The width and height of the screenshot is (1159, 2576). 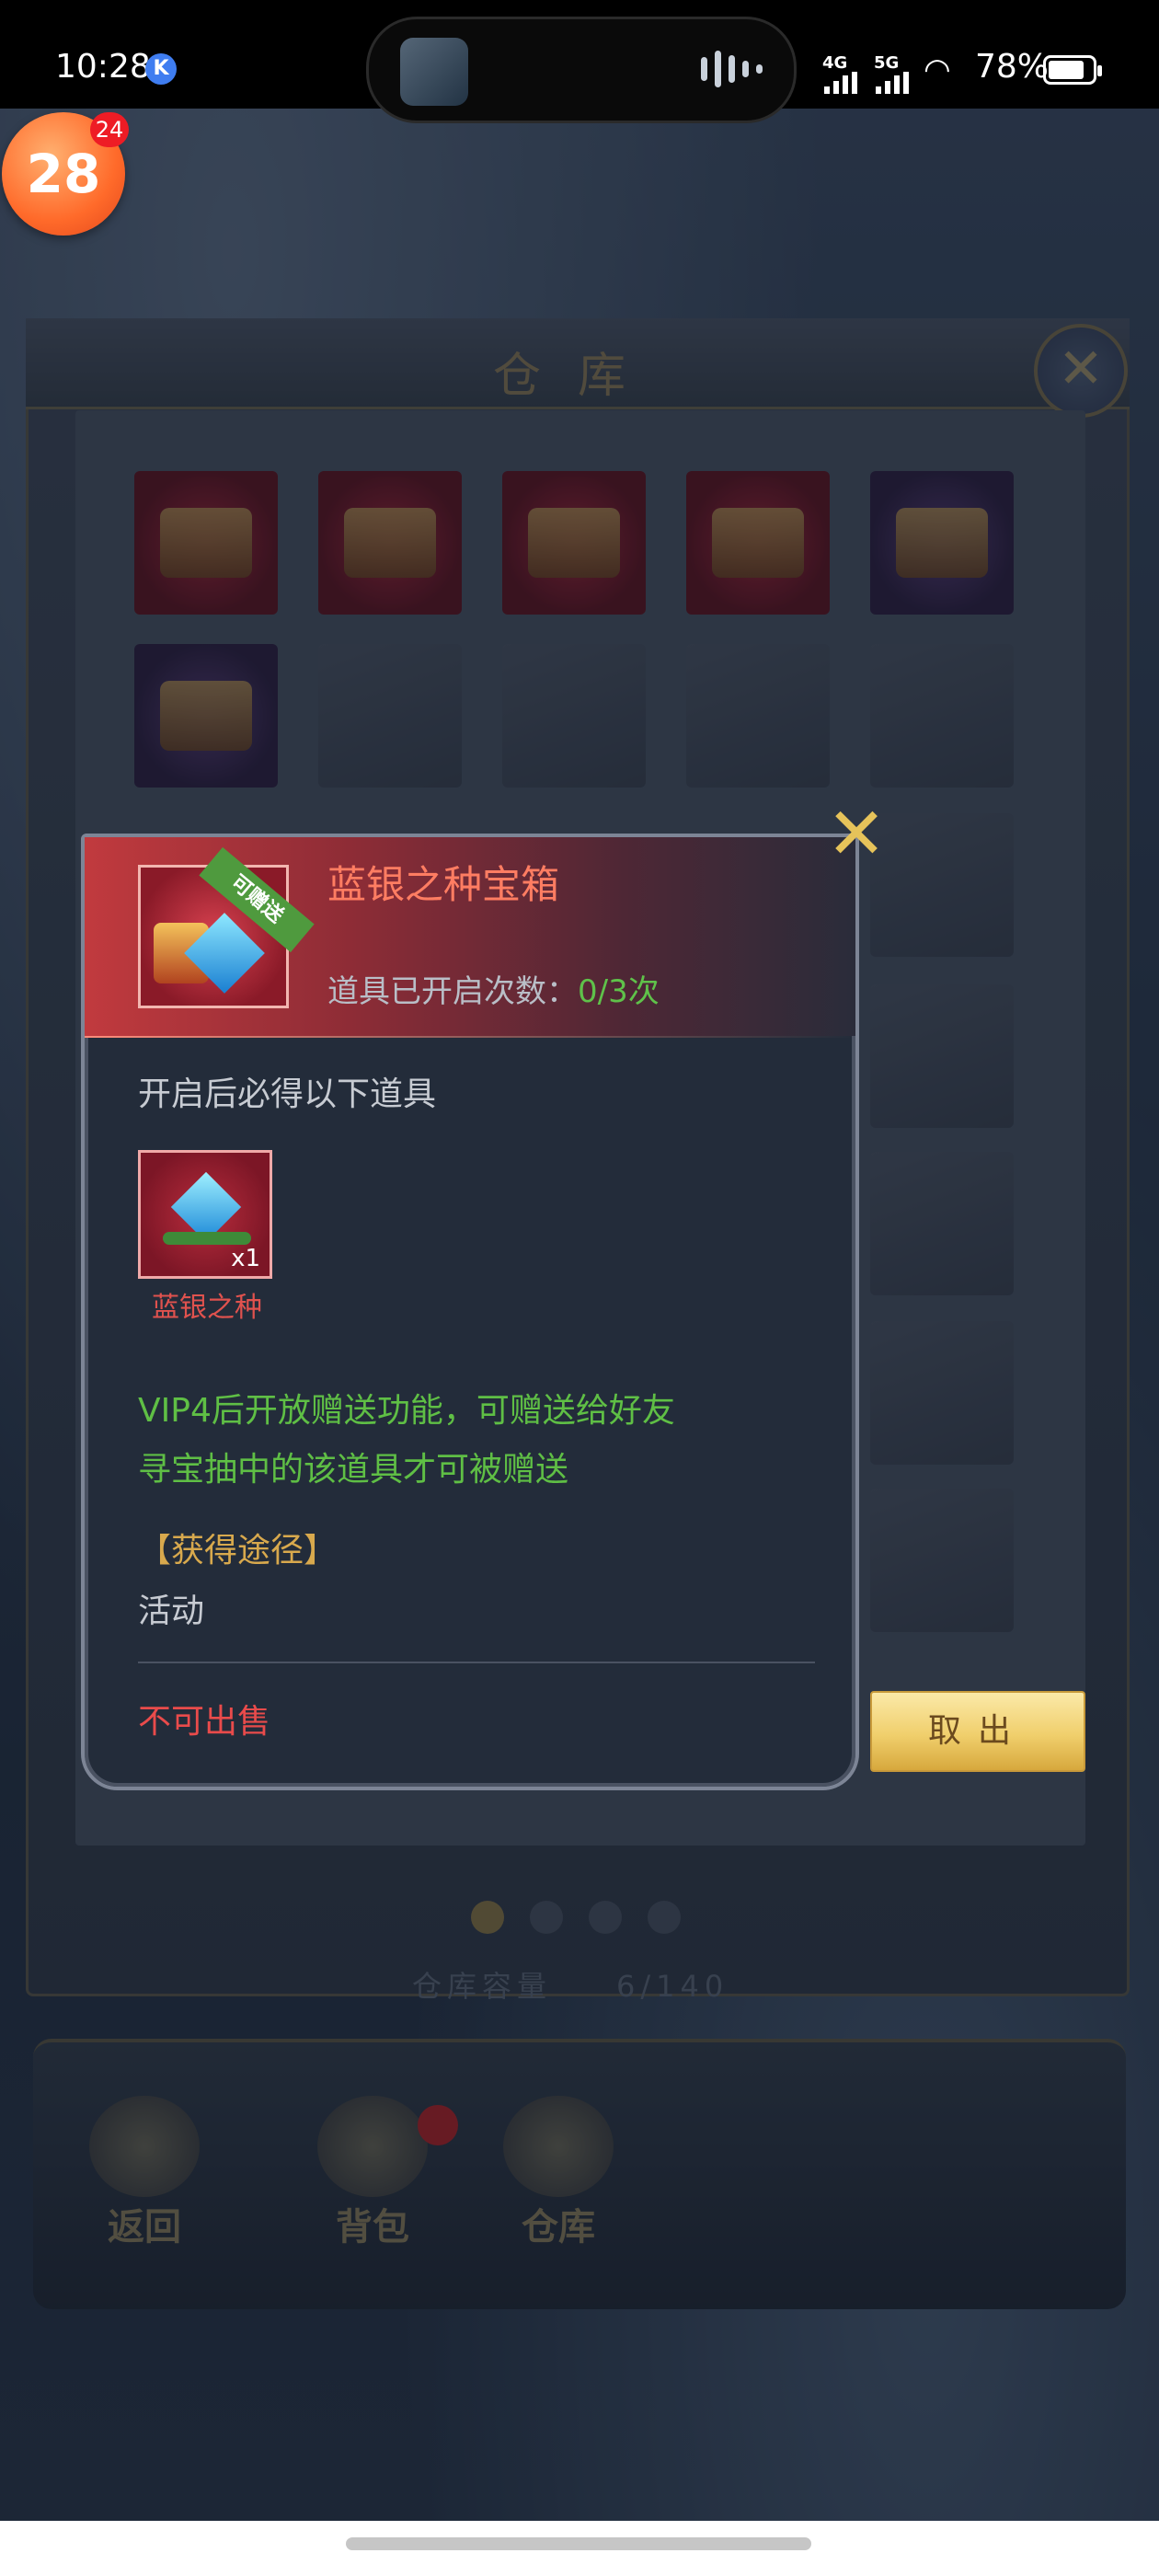 What do you see at coordinates (835, 63) in the screenshot?
I see `network-4g: 4G` at bounding box center [835, 63].